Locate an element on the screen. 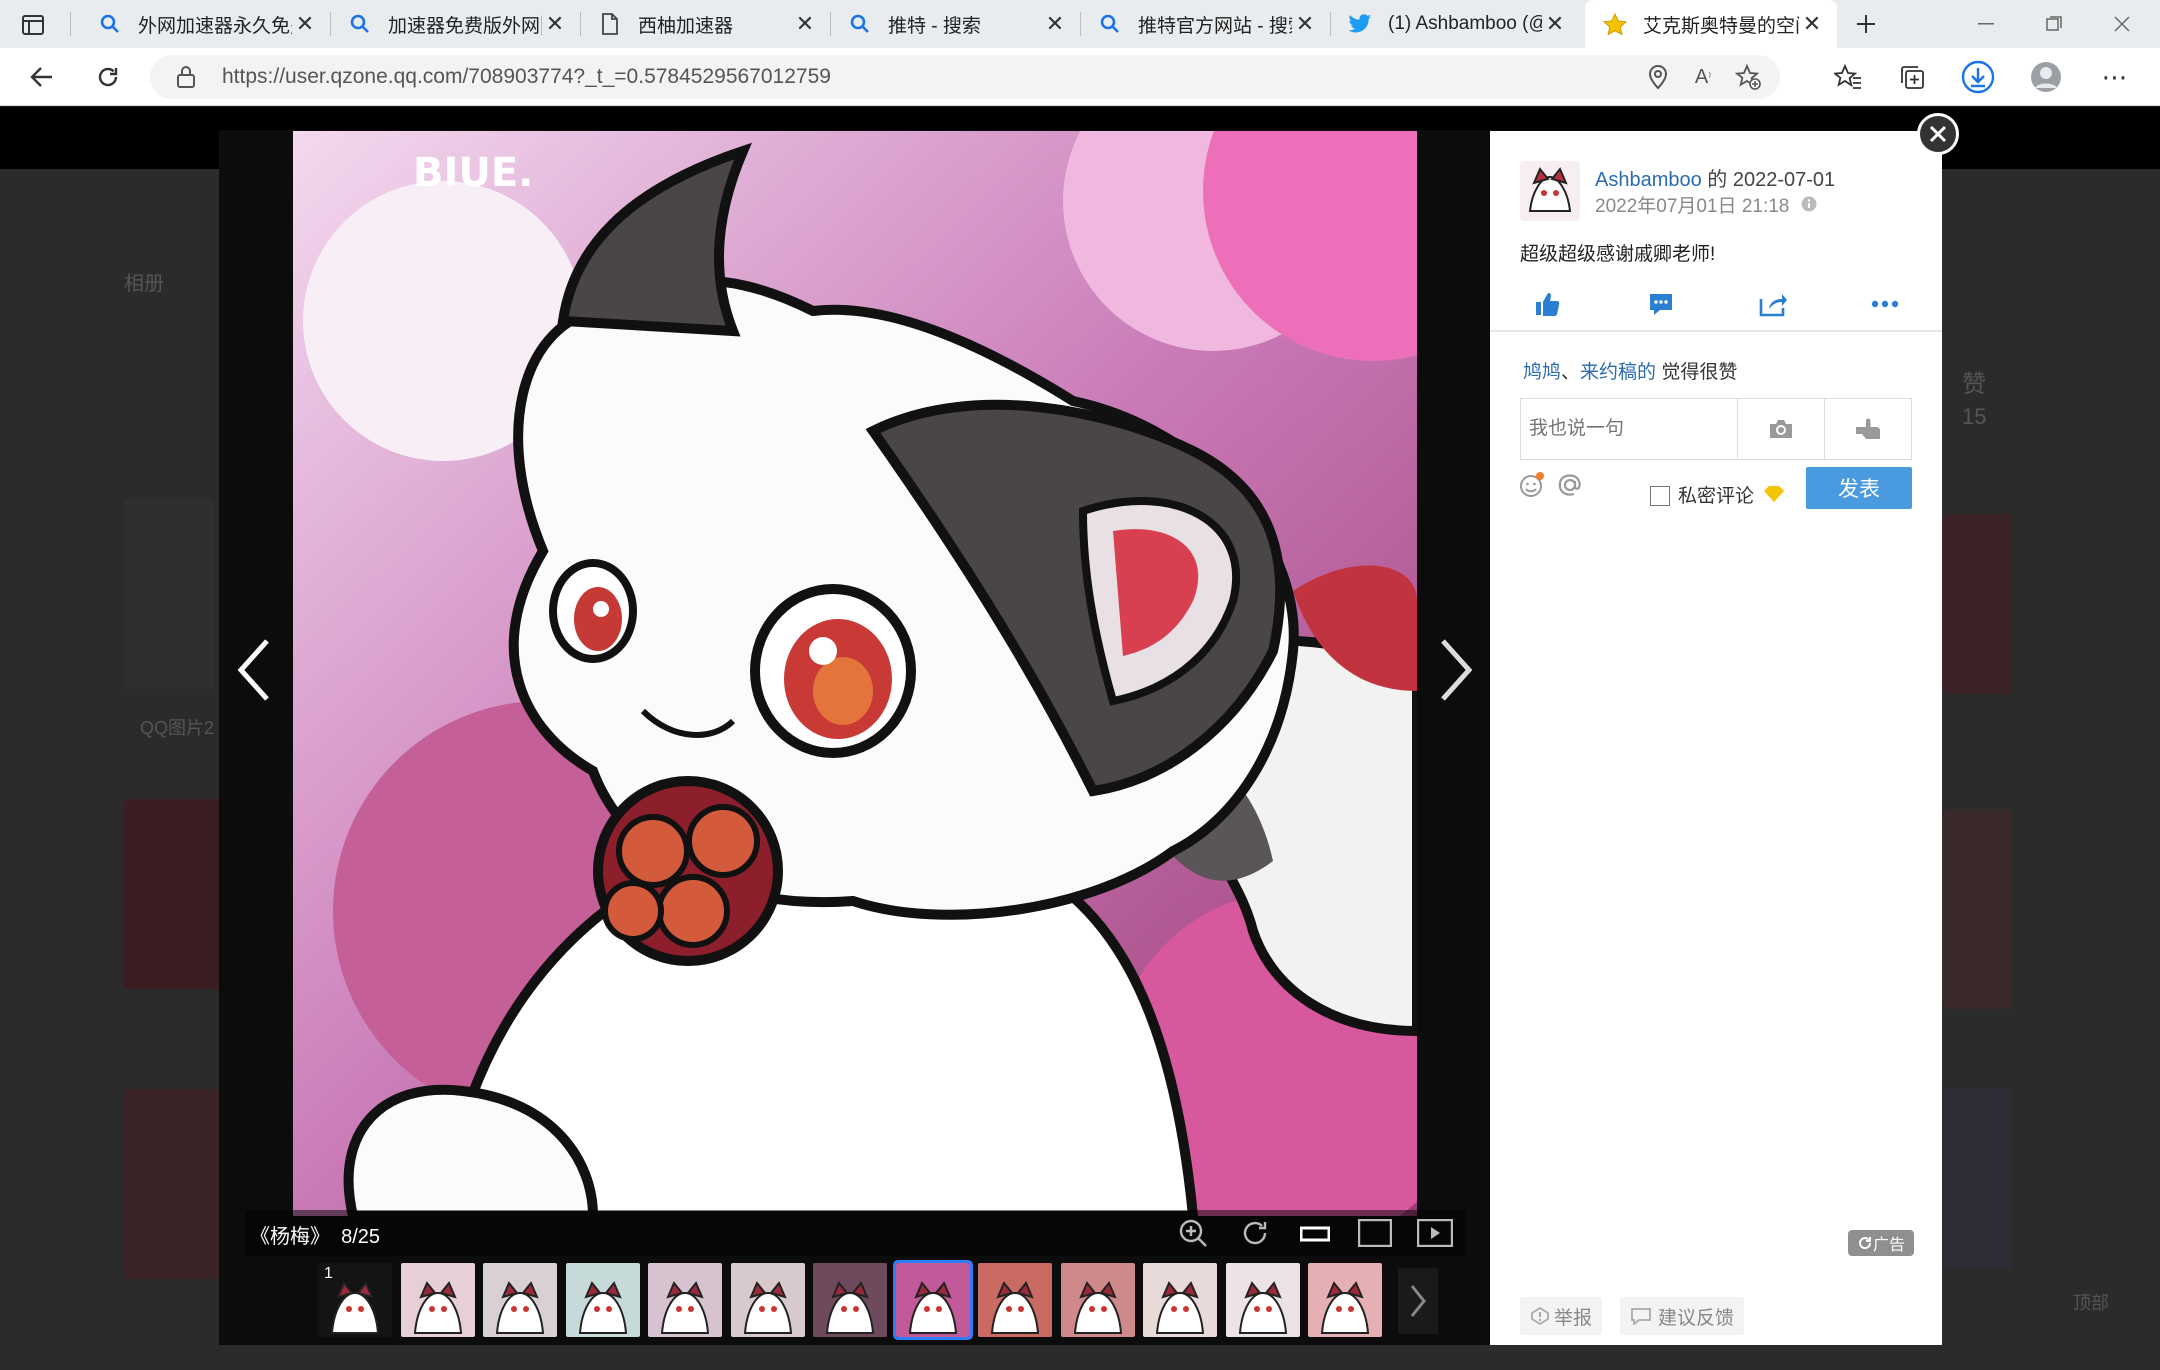  ad-label: 广告 is located at coordinates (1888, 1245).